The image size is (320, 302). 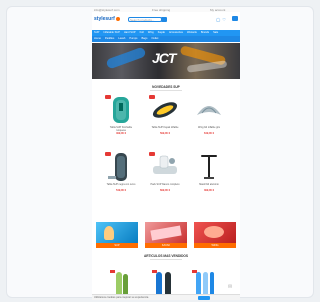 I want to click on section-title-best: ARTICULOS MAS VENDIDOS, so click(x=166, y=256).